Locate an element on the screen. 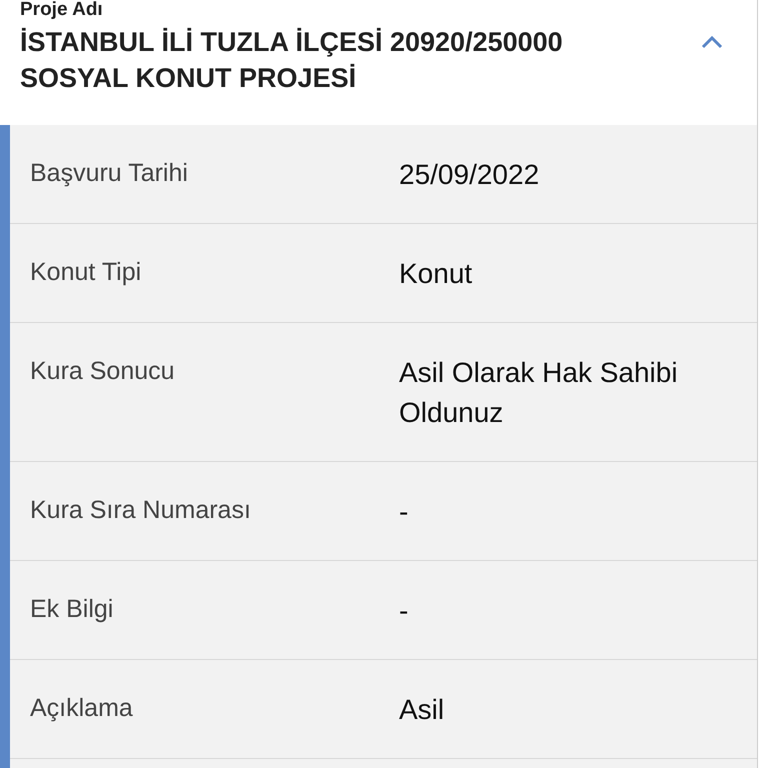 The width and height of the screenshot is (768, 768). project-title: İSTANBUL İLİ TUZLA İLÇESİ 20920/250000 SOSYAL KONUT PROJESİ is located at coordinates (292, 60).